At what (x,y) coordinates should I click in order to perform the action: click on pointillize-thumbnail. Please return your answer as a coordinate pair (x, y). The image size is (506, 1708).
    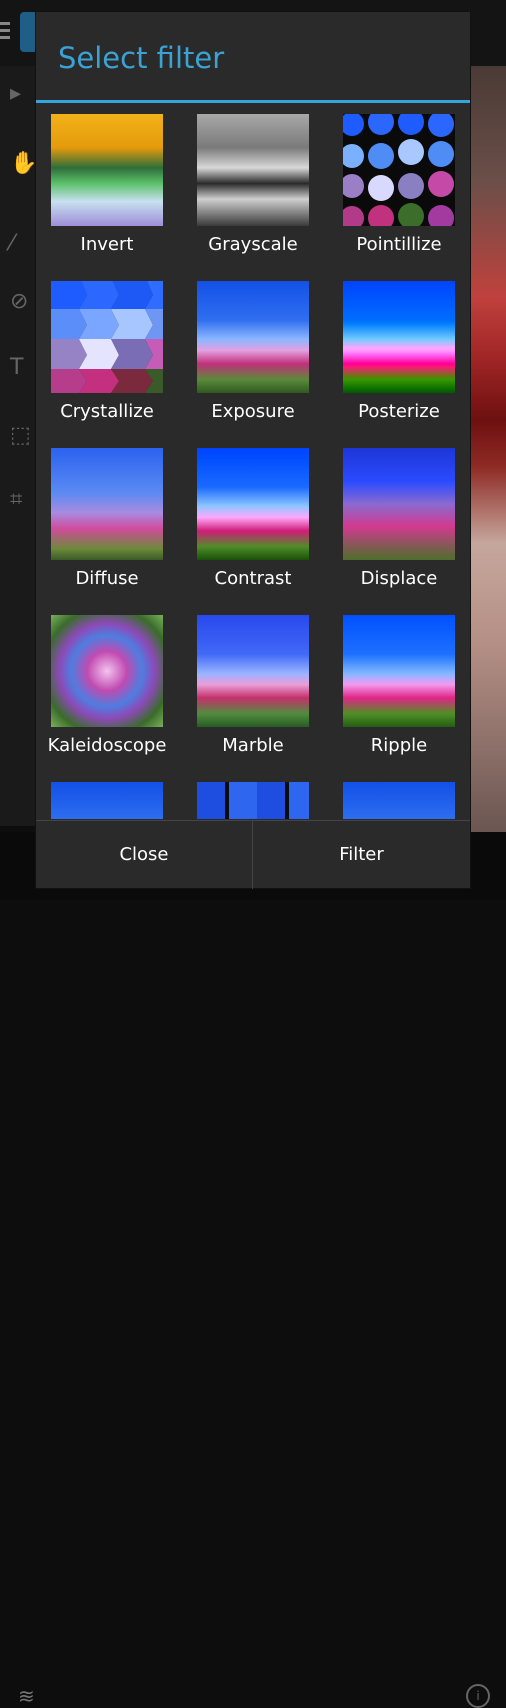
    Looking at the image, I should click on (399, 170).